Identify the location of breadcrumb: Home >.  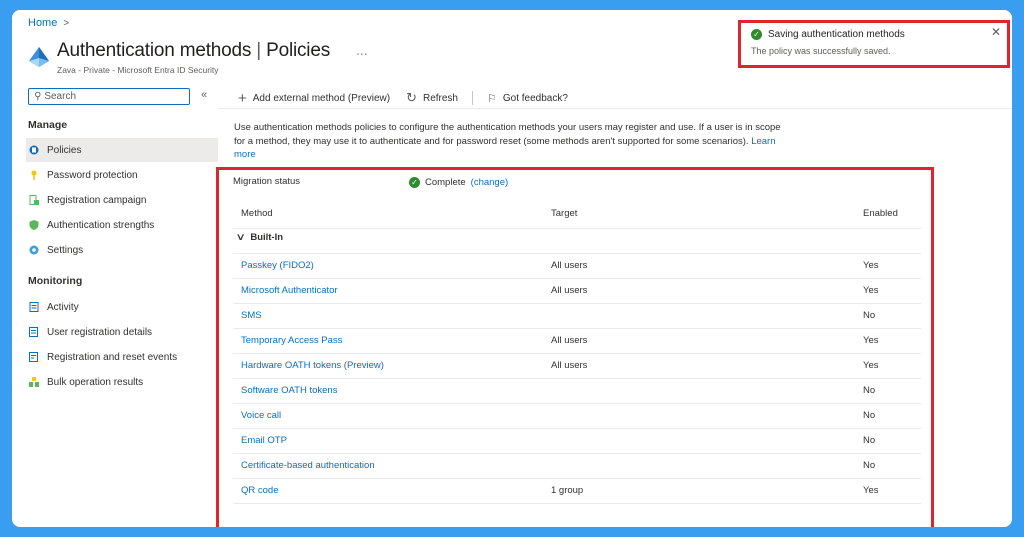
(48, 23).